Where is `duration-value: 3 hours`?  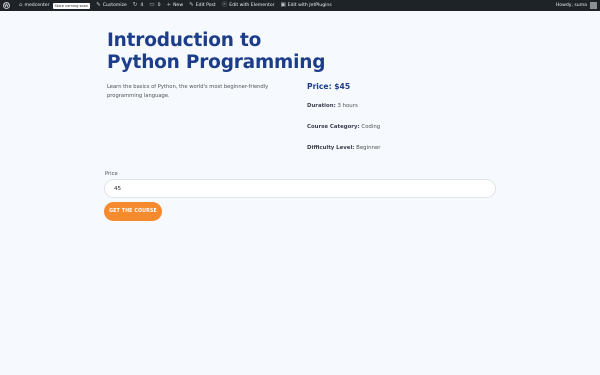 duration-value: 3 hours is located at coordinates (347, 106).